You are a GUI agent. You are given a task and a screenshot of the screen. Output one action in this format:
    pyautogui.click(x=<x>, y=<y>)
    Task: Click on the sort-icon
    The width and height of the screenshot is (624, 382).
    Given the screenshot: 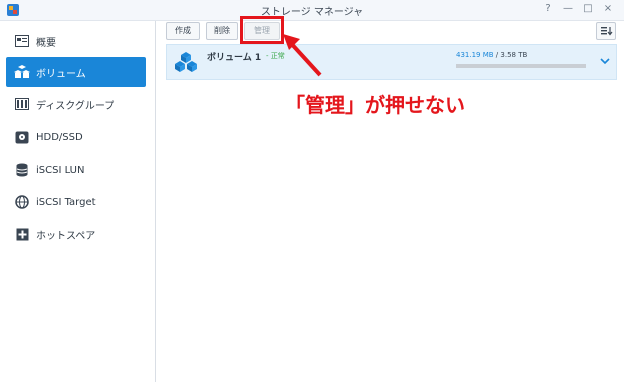 What is the action you would take?
    pyautogui.click(x=607, y=31)
    